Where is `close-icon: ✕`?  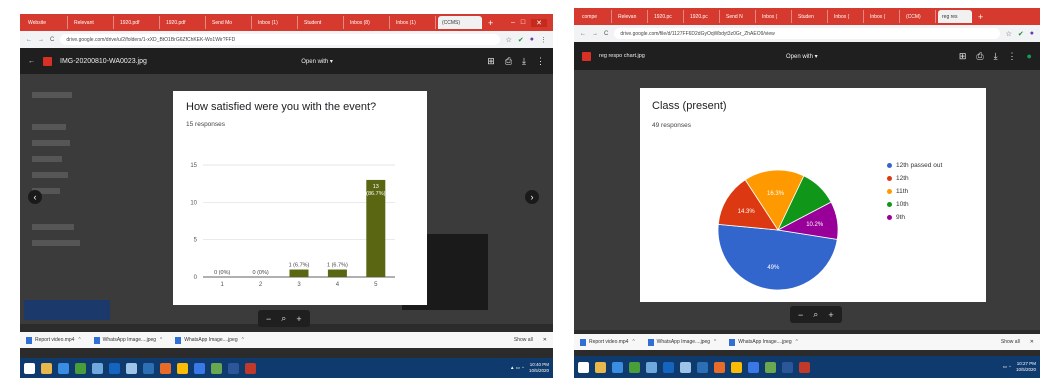 close-icon: ✕ is located at coordinates (539, 22).